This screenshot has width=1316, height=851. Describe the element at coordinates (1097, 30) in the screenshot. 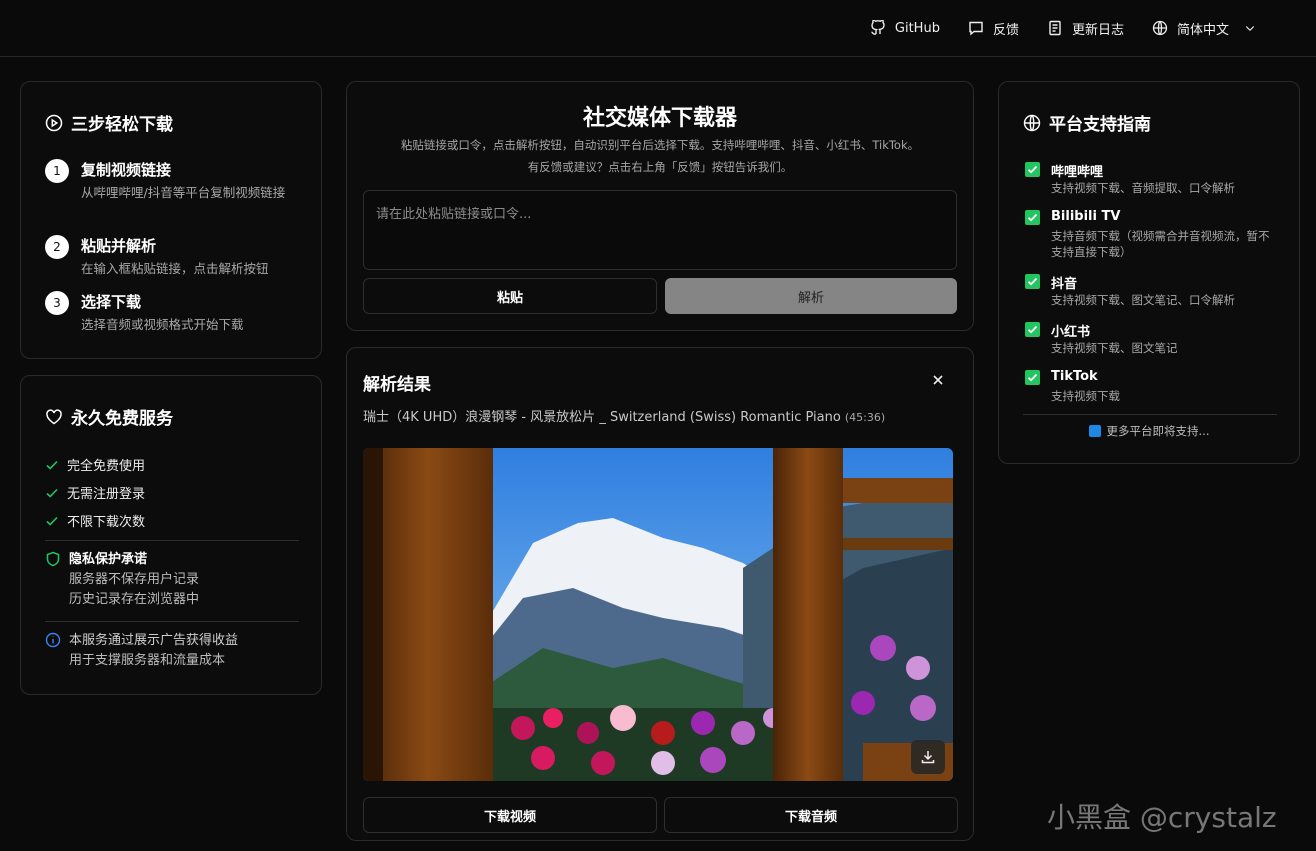

I see `changelog-label: 更新日志` at that location.